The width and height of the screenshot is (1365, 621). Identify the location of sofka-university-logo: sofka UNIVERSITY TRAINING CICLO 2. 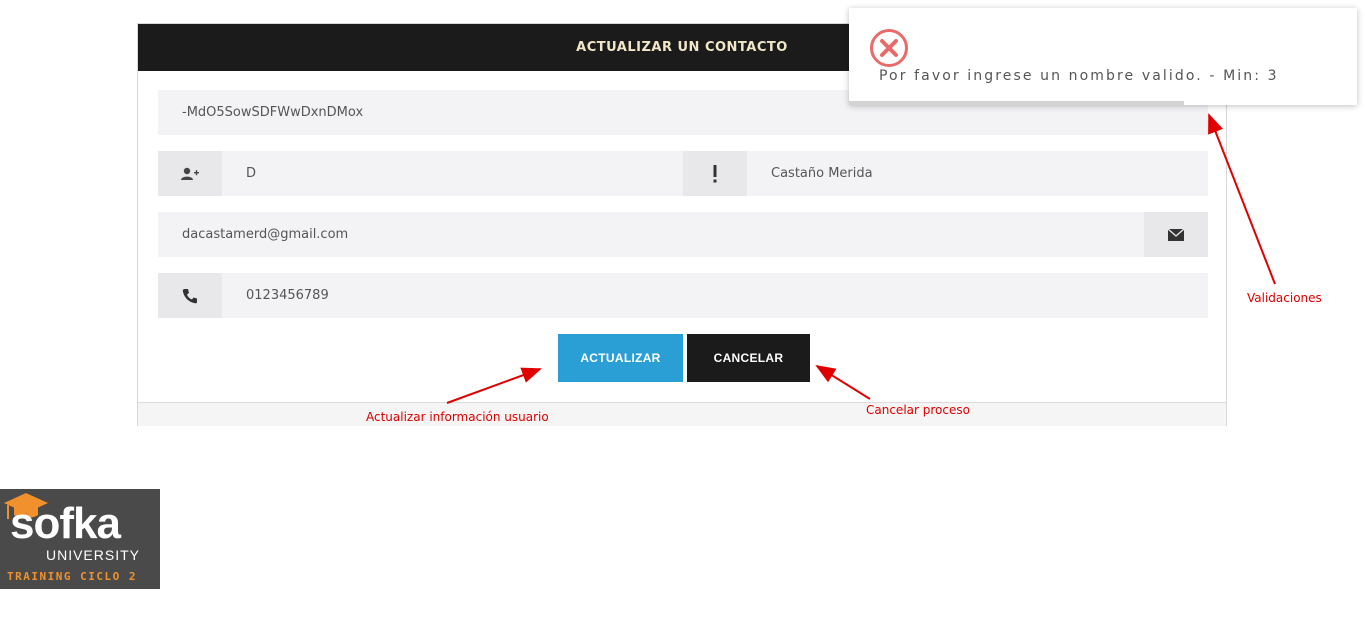
(80, 539).